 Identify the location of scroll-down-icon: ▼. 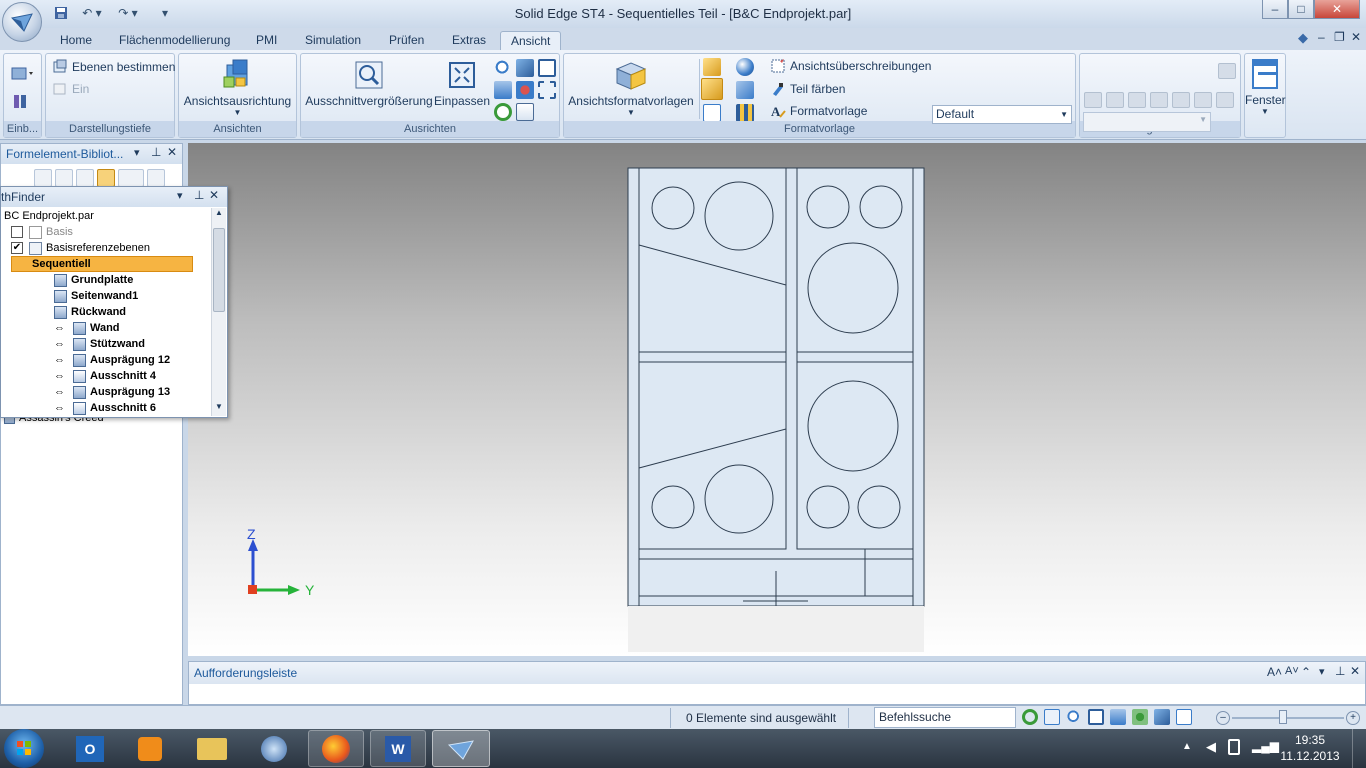
(219, 408).